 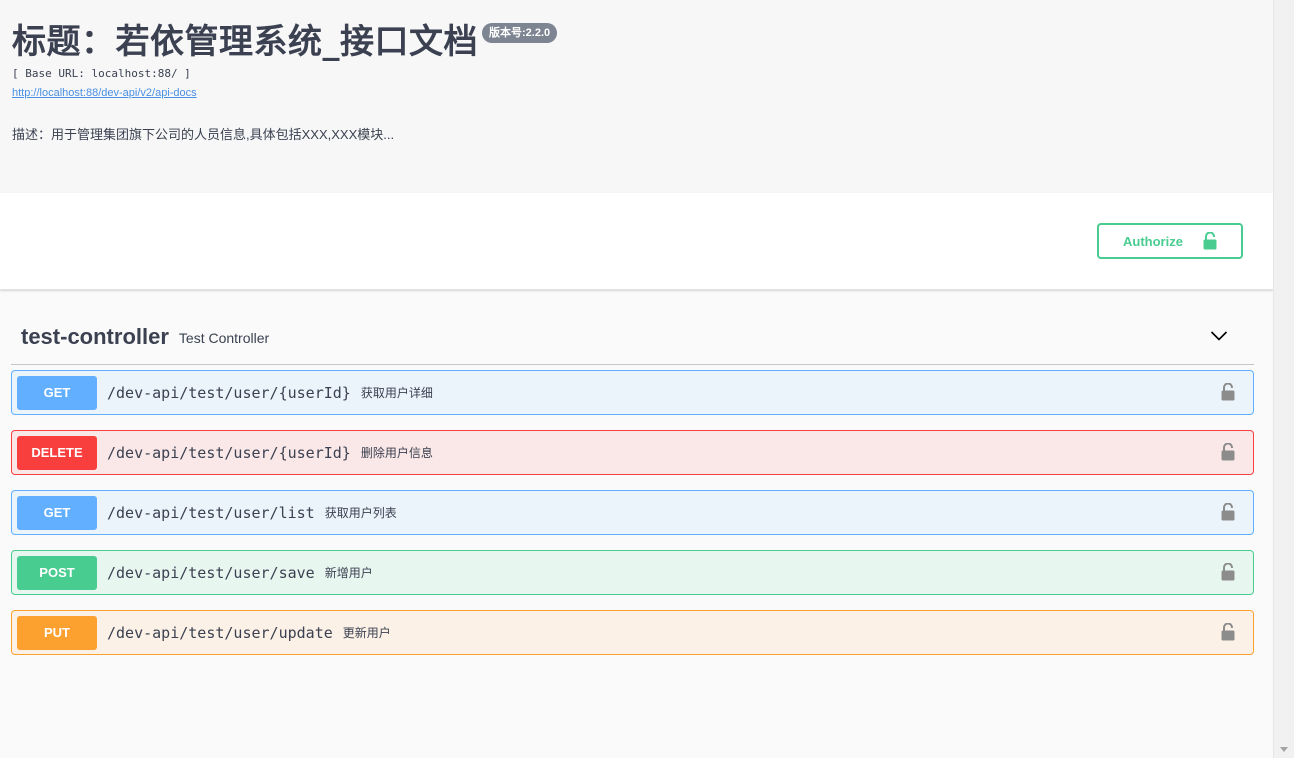 What do you see at coordinates (1283, 379) in the screenshot?
I see `vertical-scrollbar` at bounding box center [1283, 379].